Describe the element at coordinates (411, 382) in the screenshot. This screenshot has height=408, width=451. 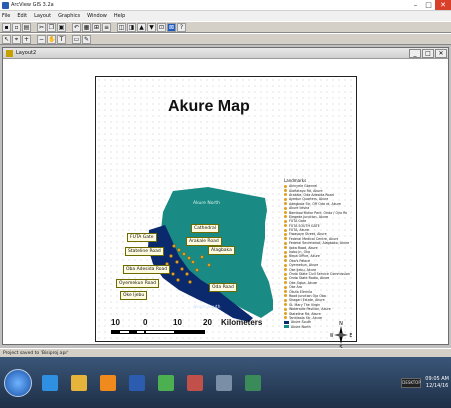
I see `show-desktop-button: DESKTOP` at that location.